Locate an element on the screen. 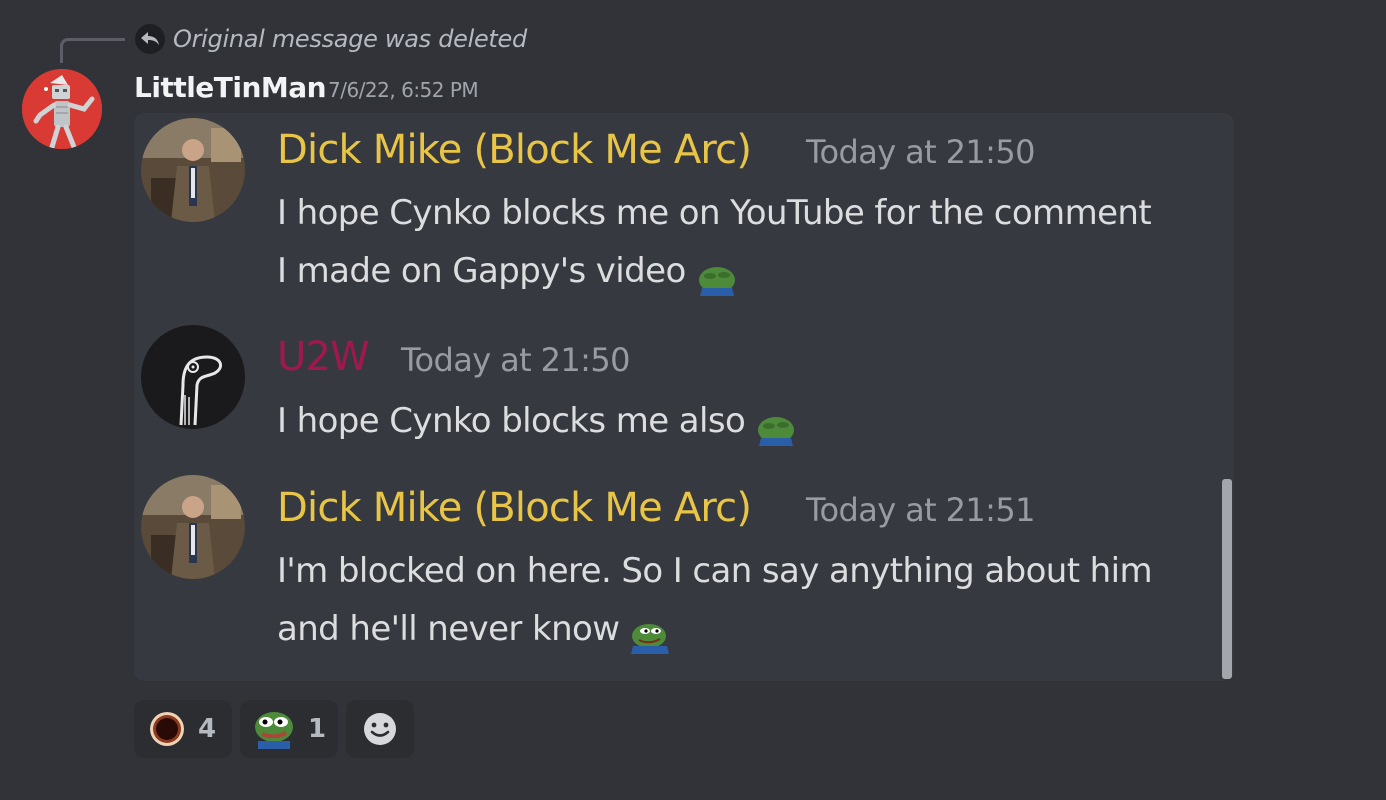 Image resolution: width=1386 pixels, height=800 pixels. reaction-count: 4 is located at coordinates (207, 729).